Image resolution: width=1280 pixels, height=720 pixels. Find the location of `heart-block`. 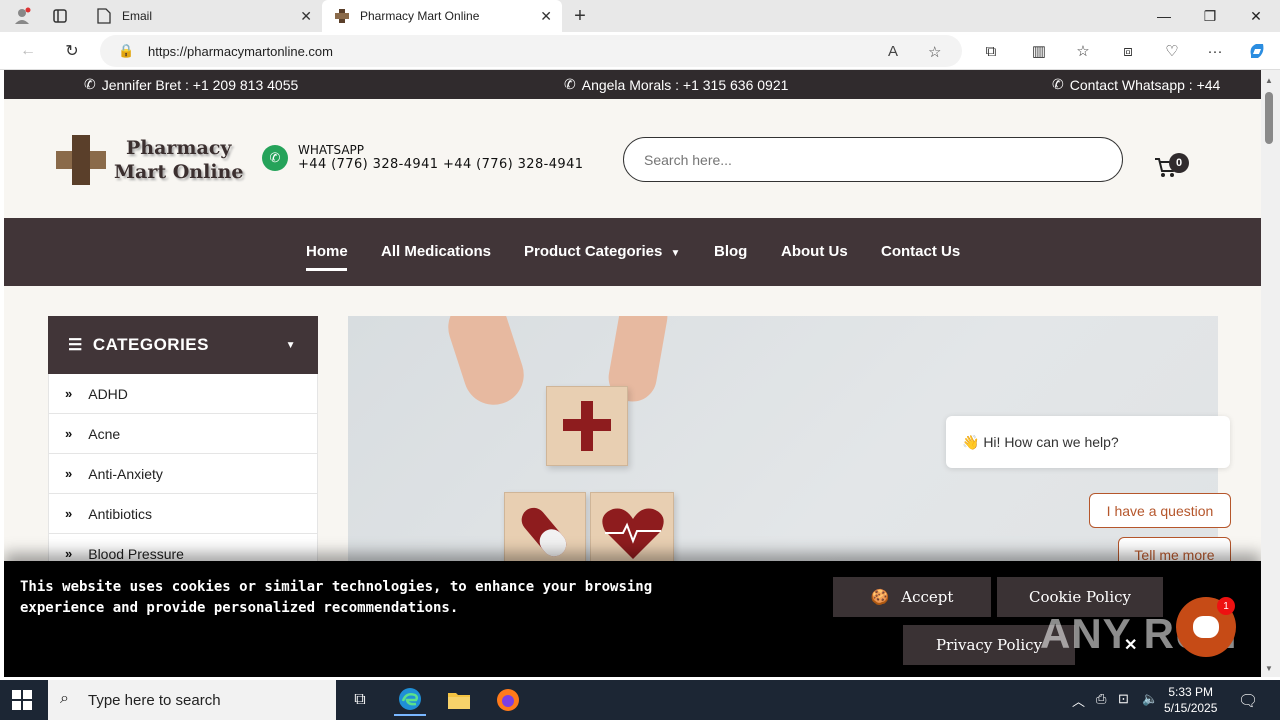

heart-block is located at coordinates (632, 532).